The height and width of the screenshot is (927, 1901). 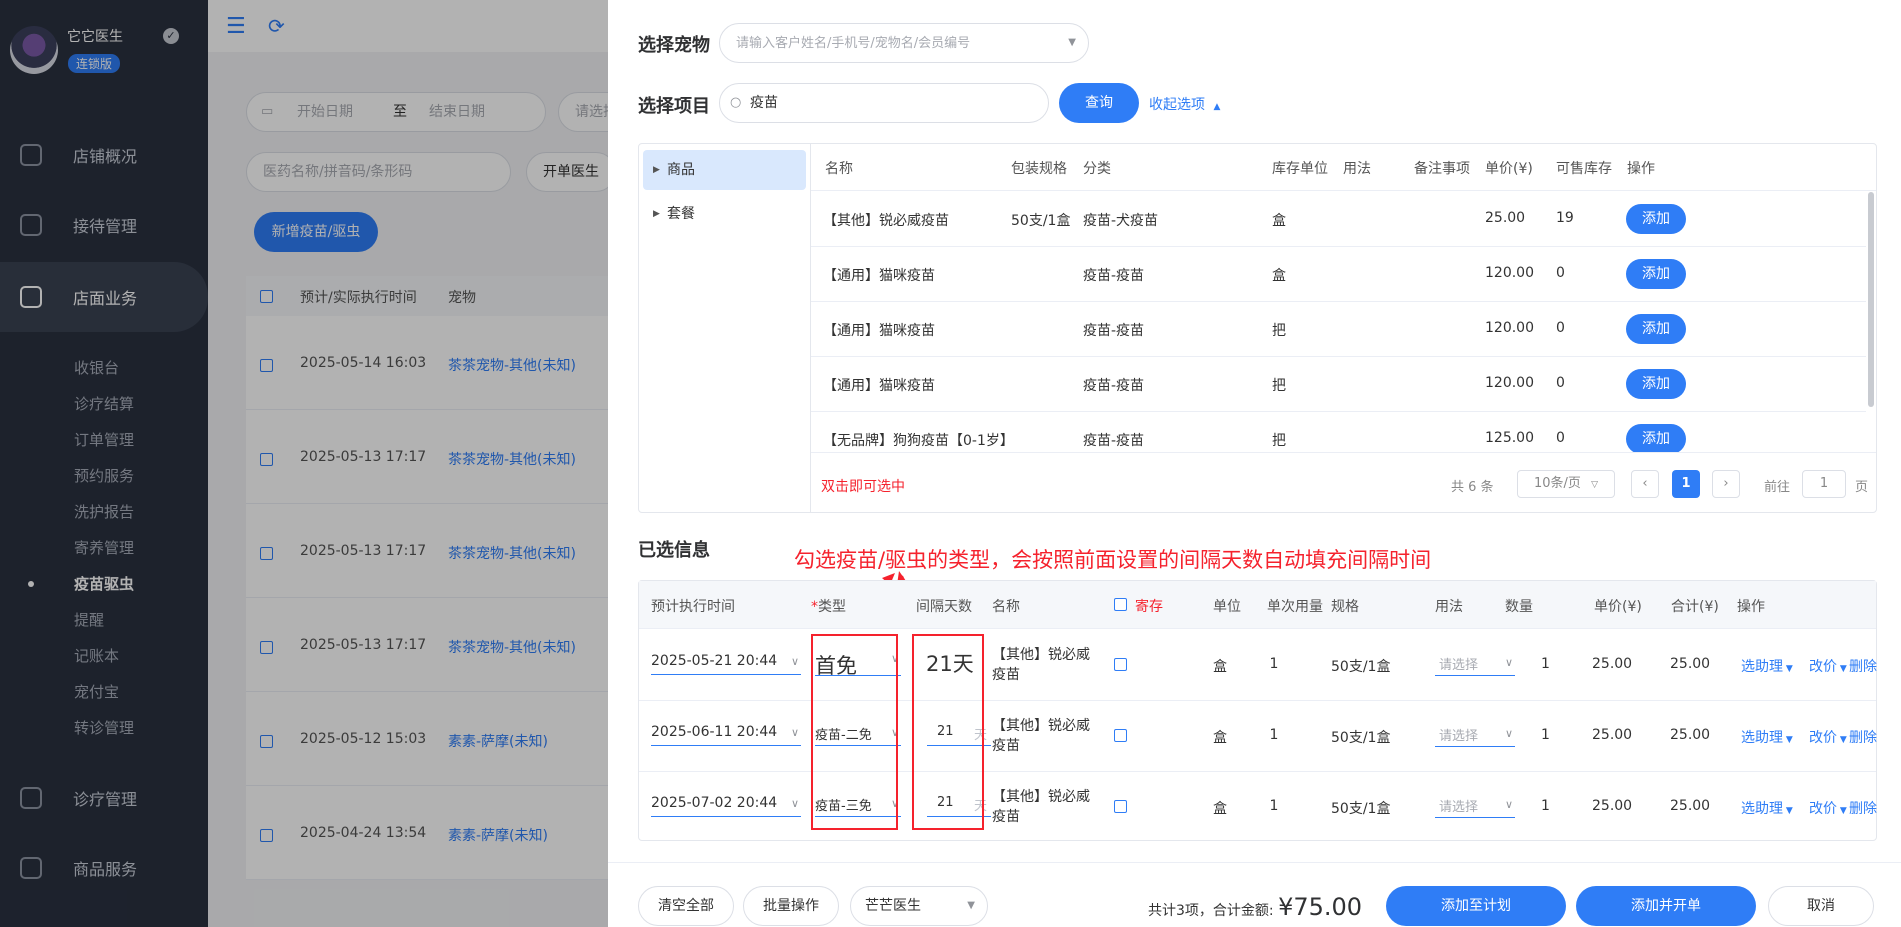 What do you see at coordinates (1686, 484) in the screenshot?
I see `current-page: 1` at bounding box center [1686, 484].